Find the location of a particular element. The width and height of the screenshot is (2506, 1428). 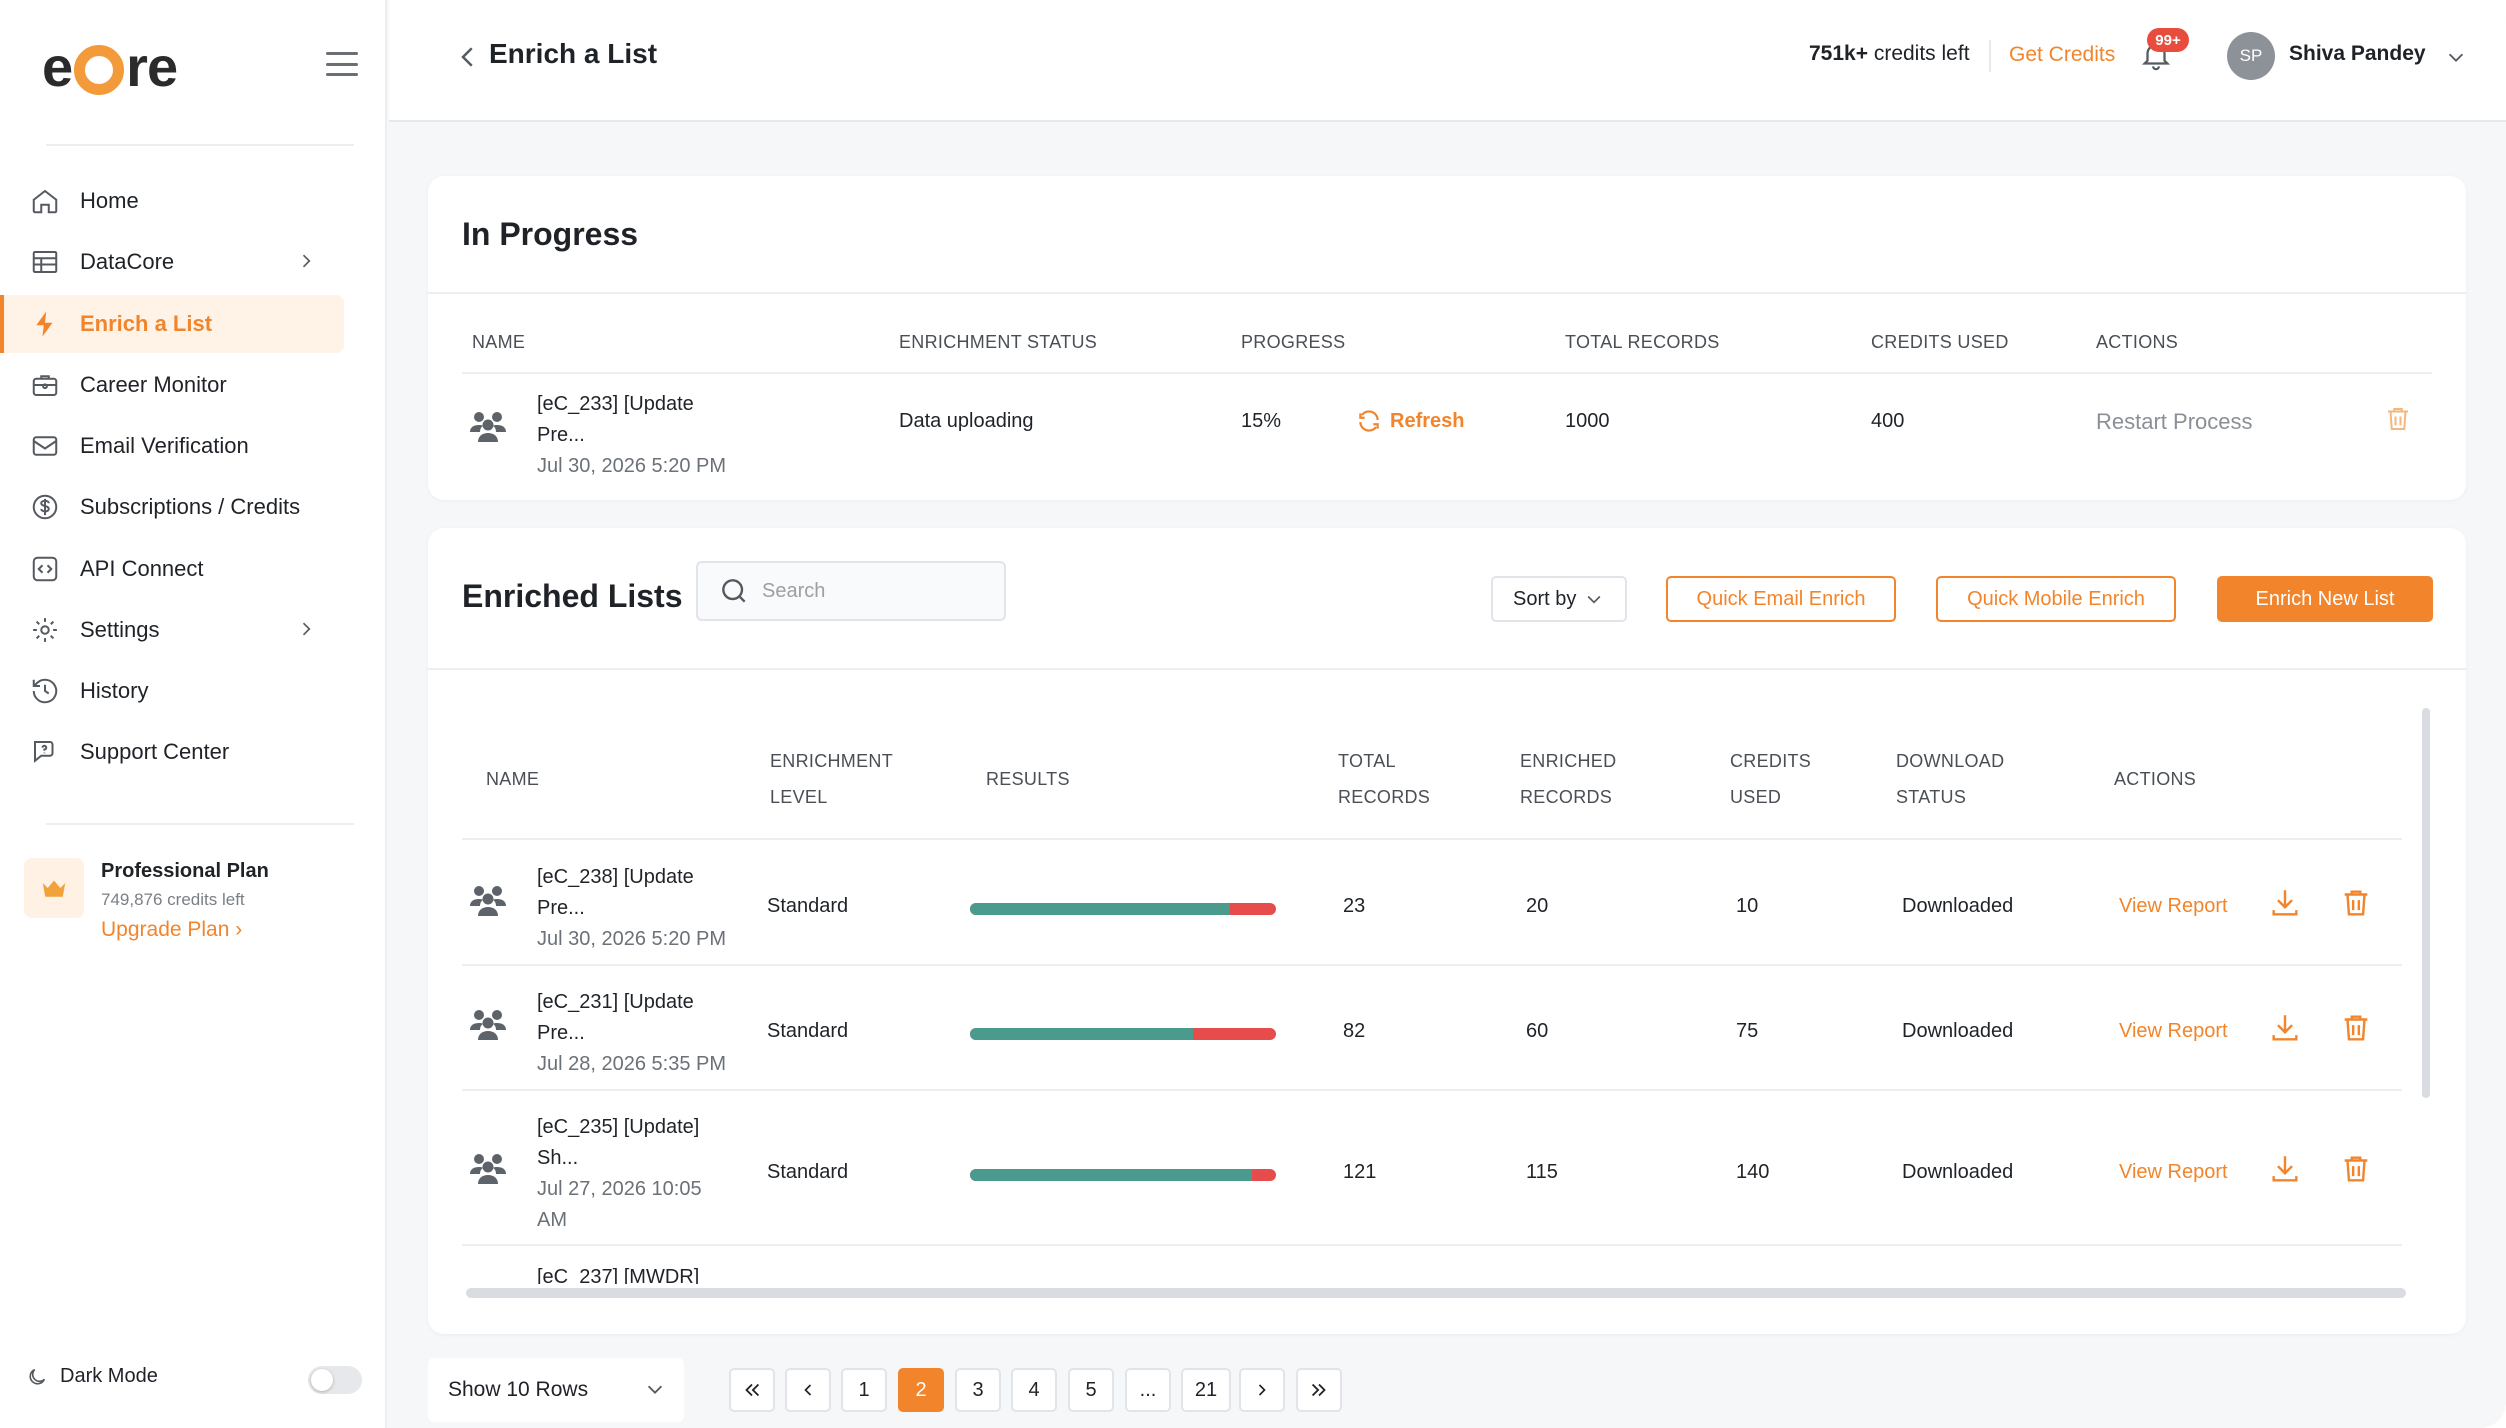

enriched-lists-title: Enriched Lists is located at coordinates (572, 596).